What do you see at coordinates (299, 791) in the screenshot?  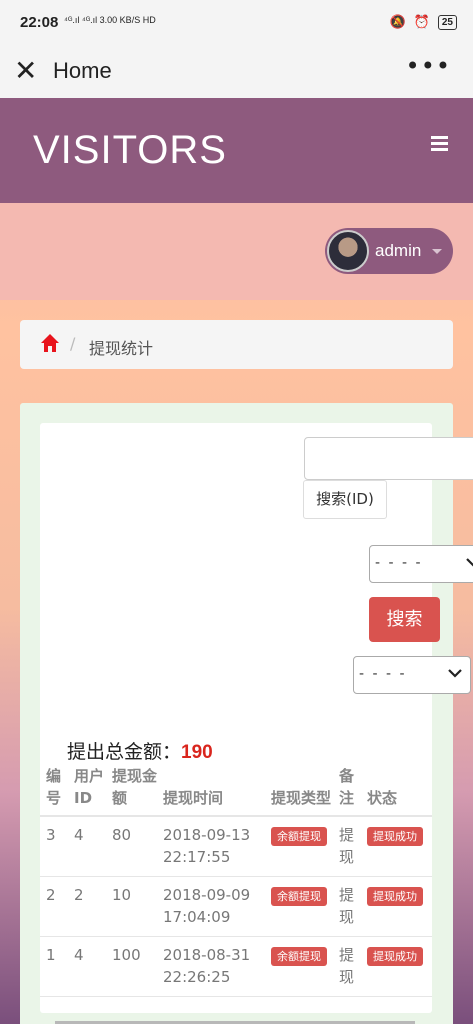 I see `col-type: 提现类型` at bounding box center [299, 791].